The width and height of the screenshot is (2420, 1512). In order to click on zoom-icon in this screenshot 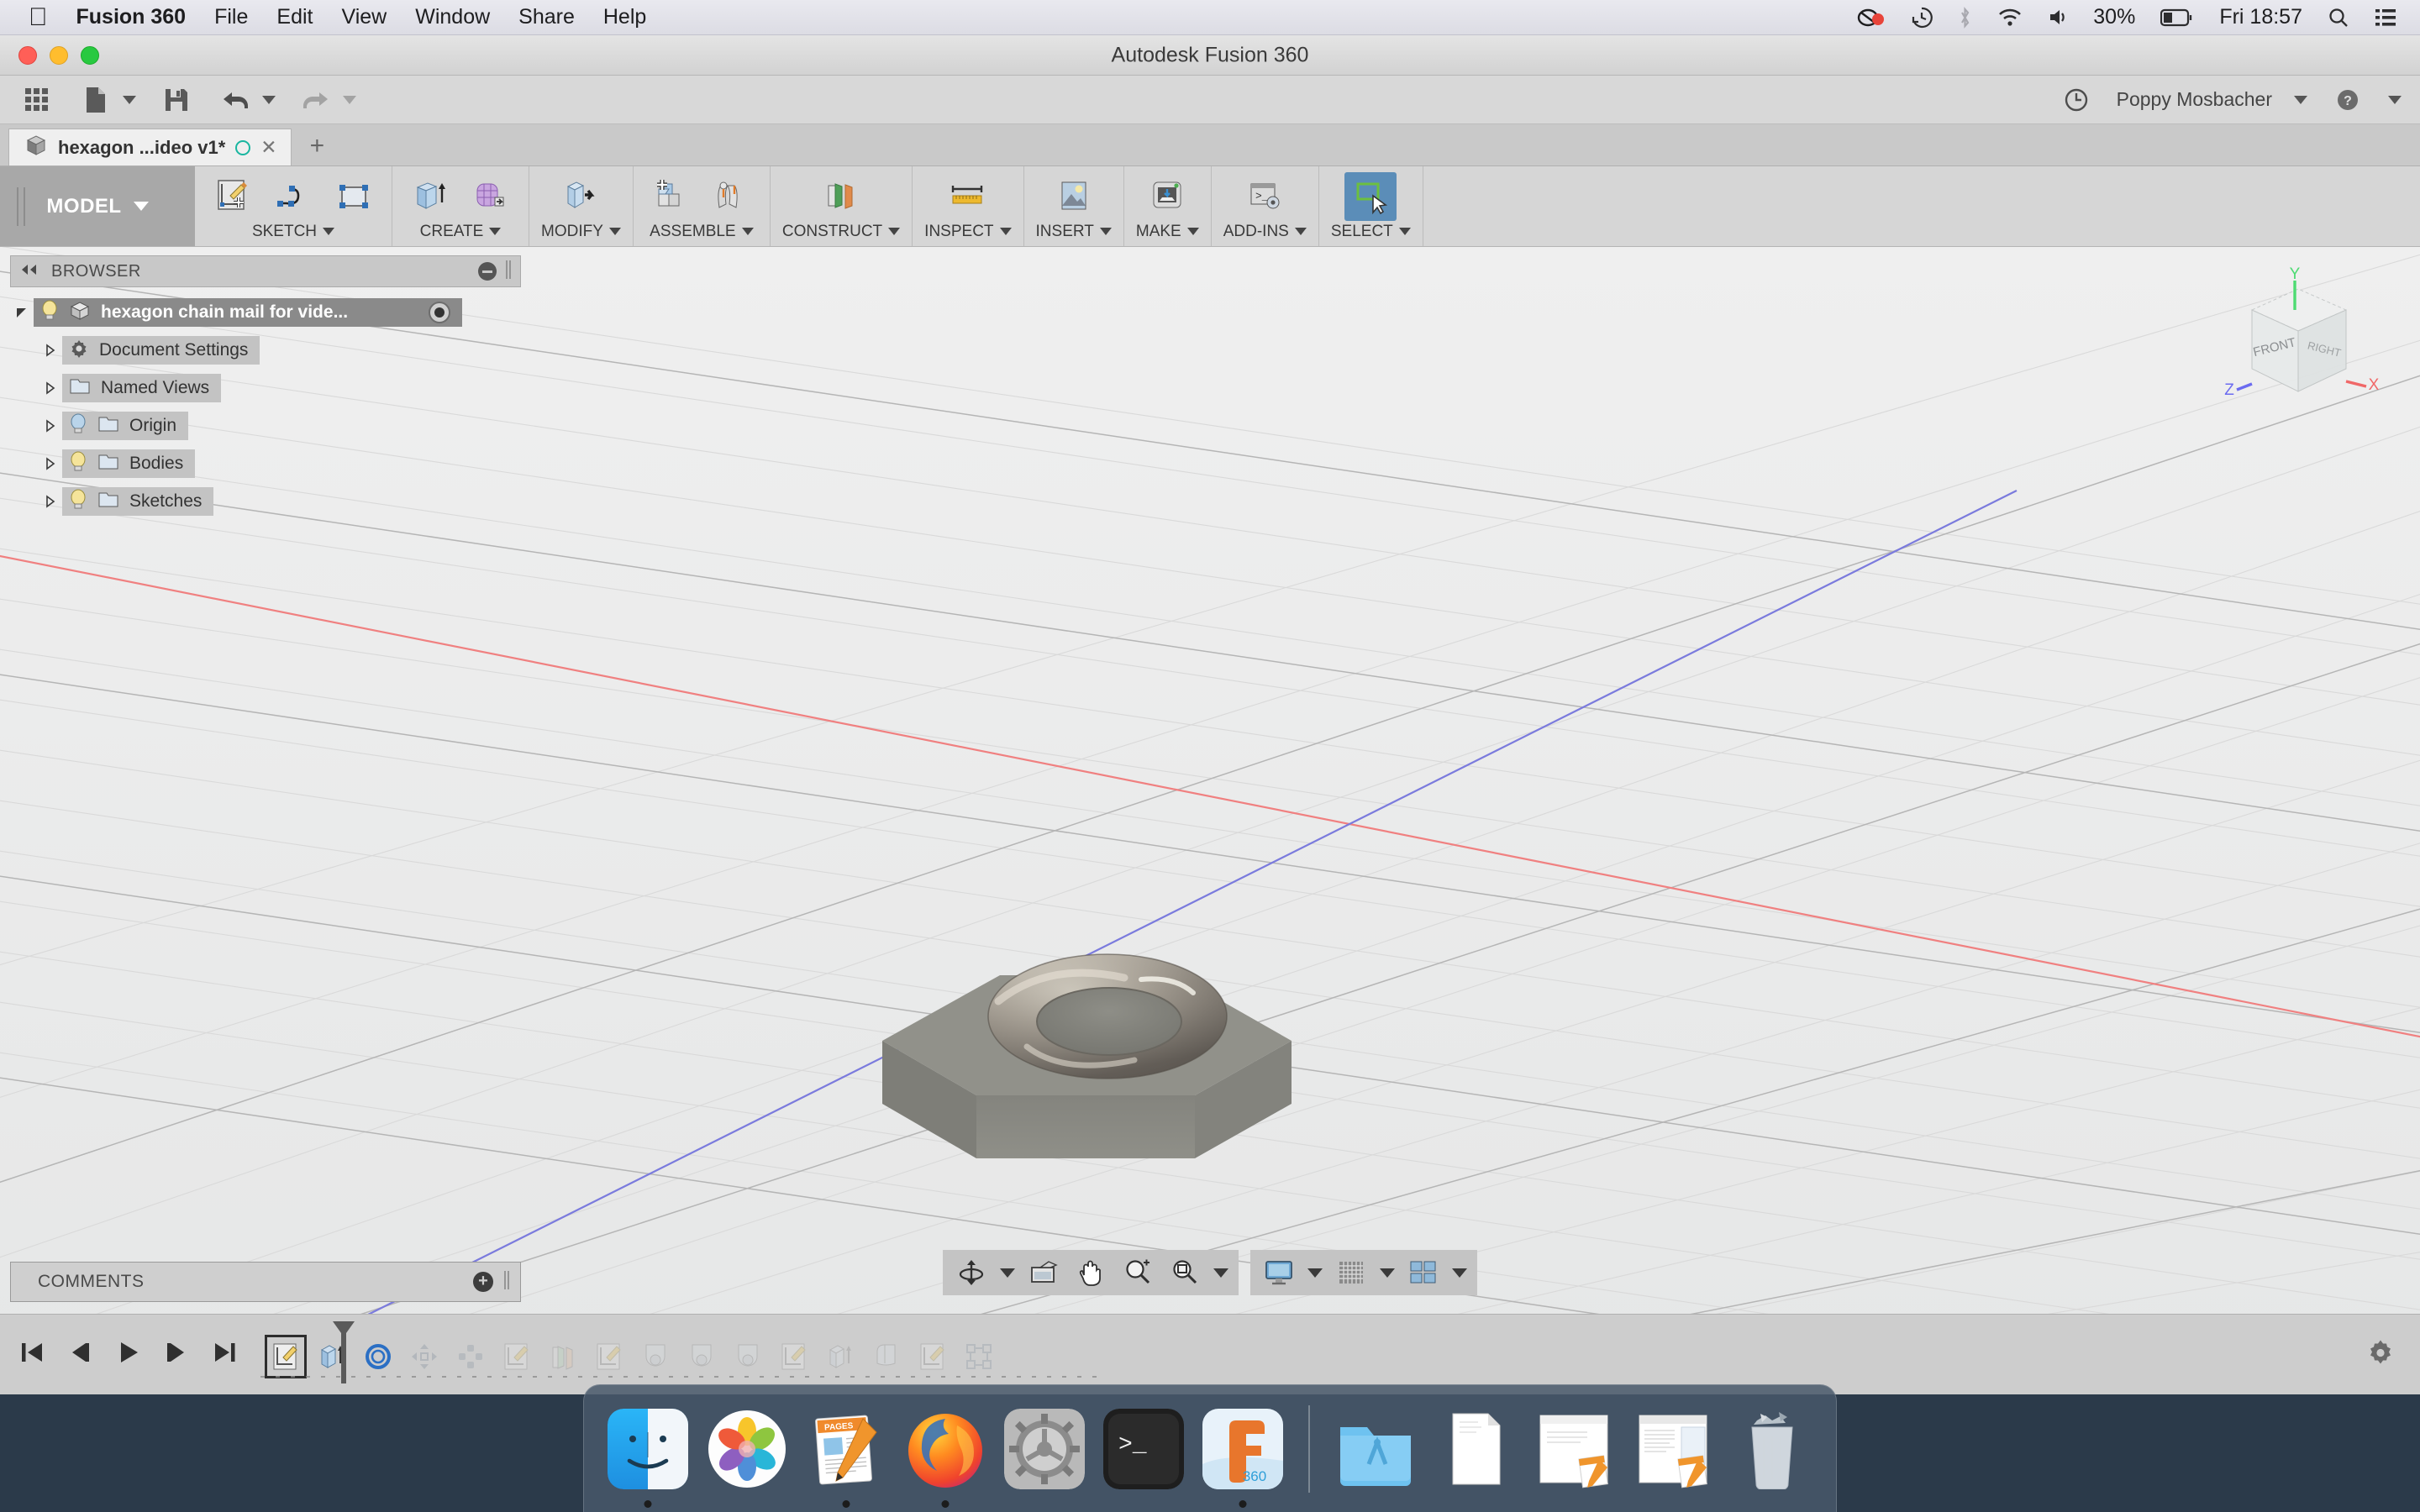, I will do `click(1137, 1272)`.